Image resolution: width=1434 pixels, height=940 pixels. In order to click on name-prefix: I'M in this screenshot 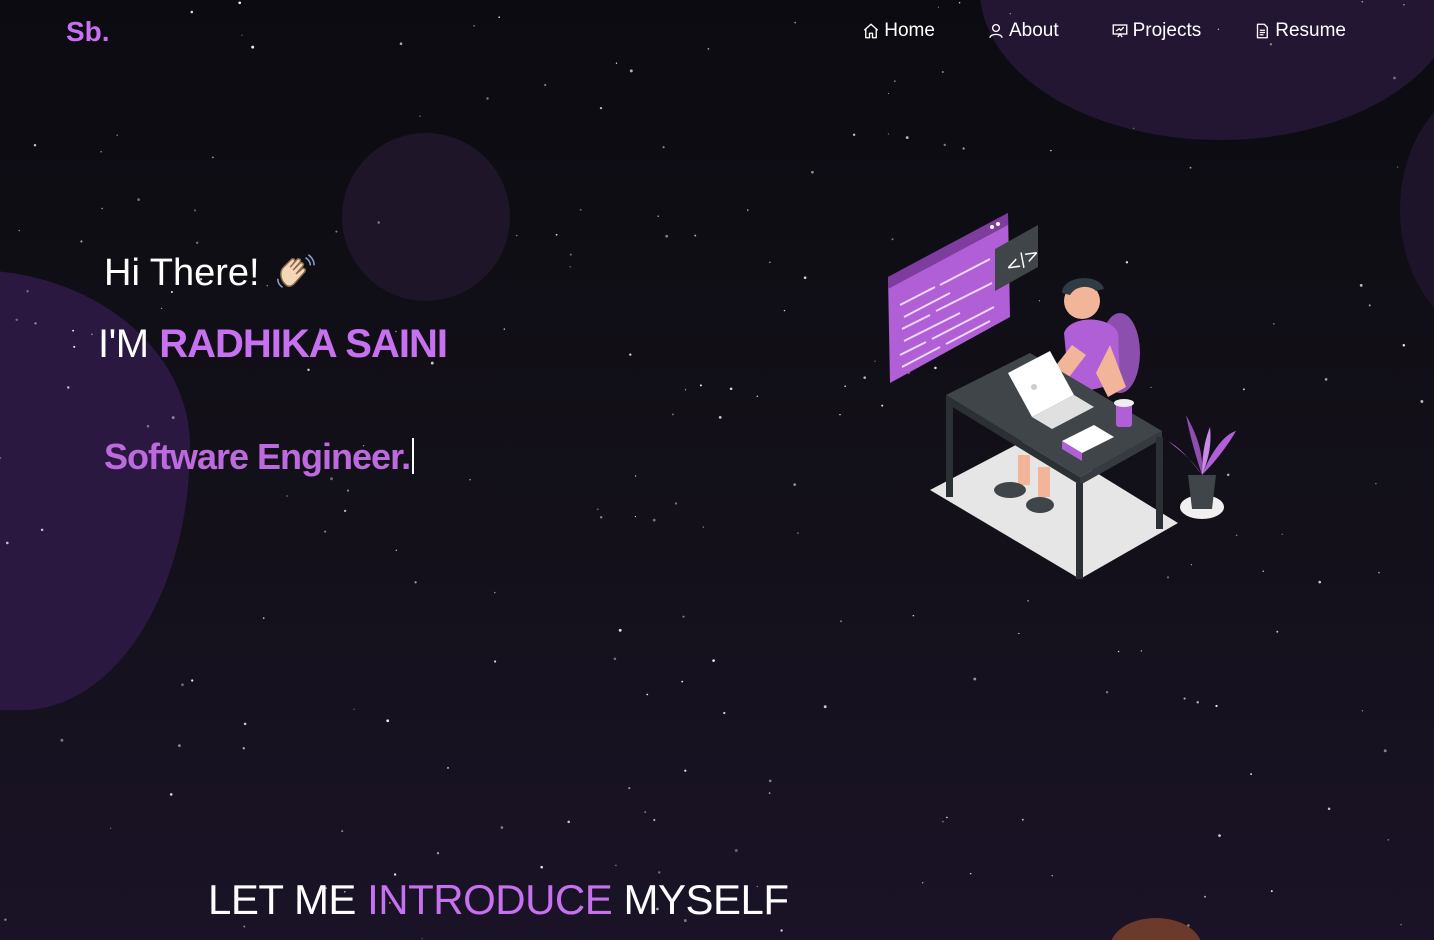, I will do `click(123, 344)`.